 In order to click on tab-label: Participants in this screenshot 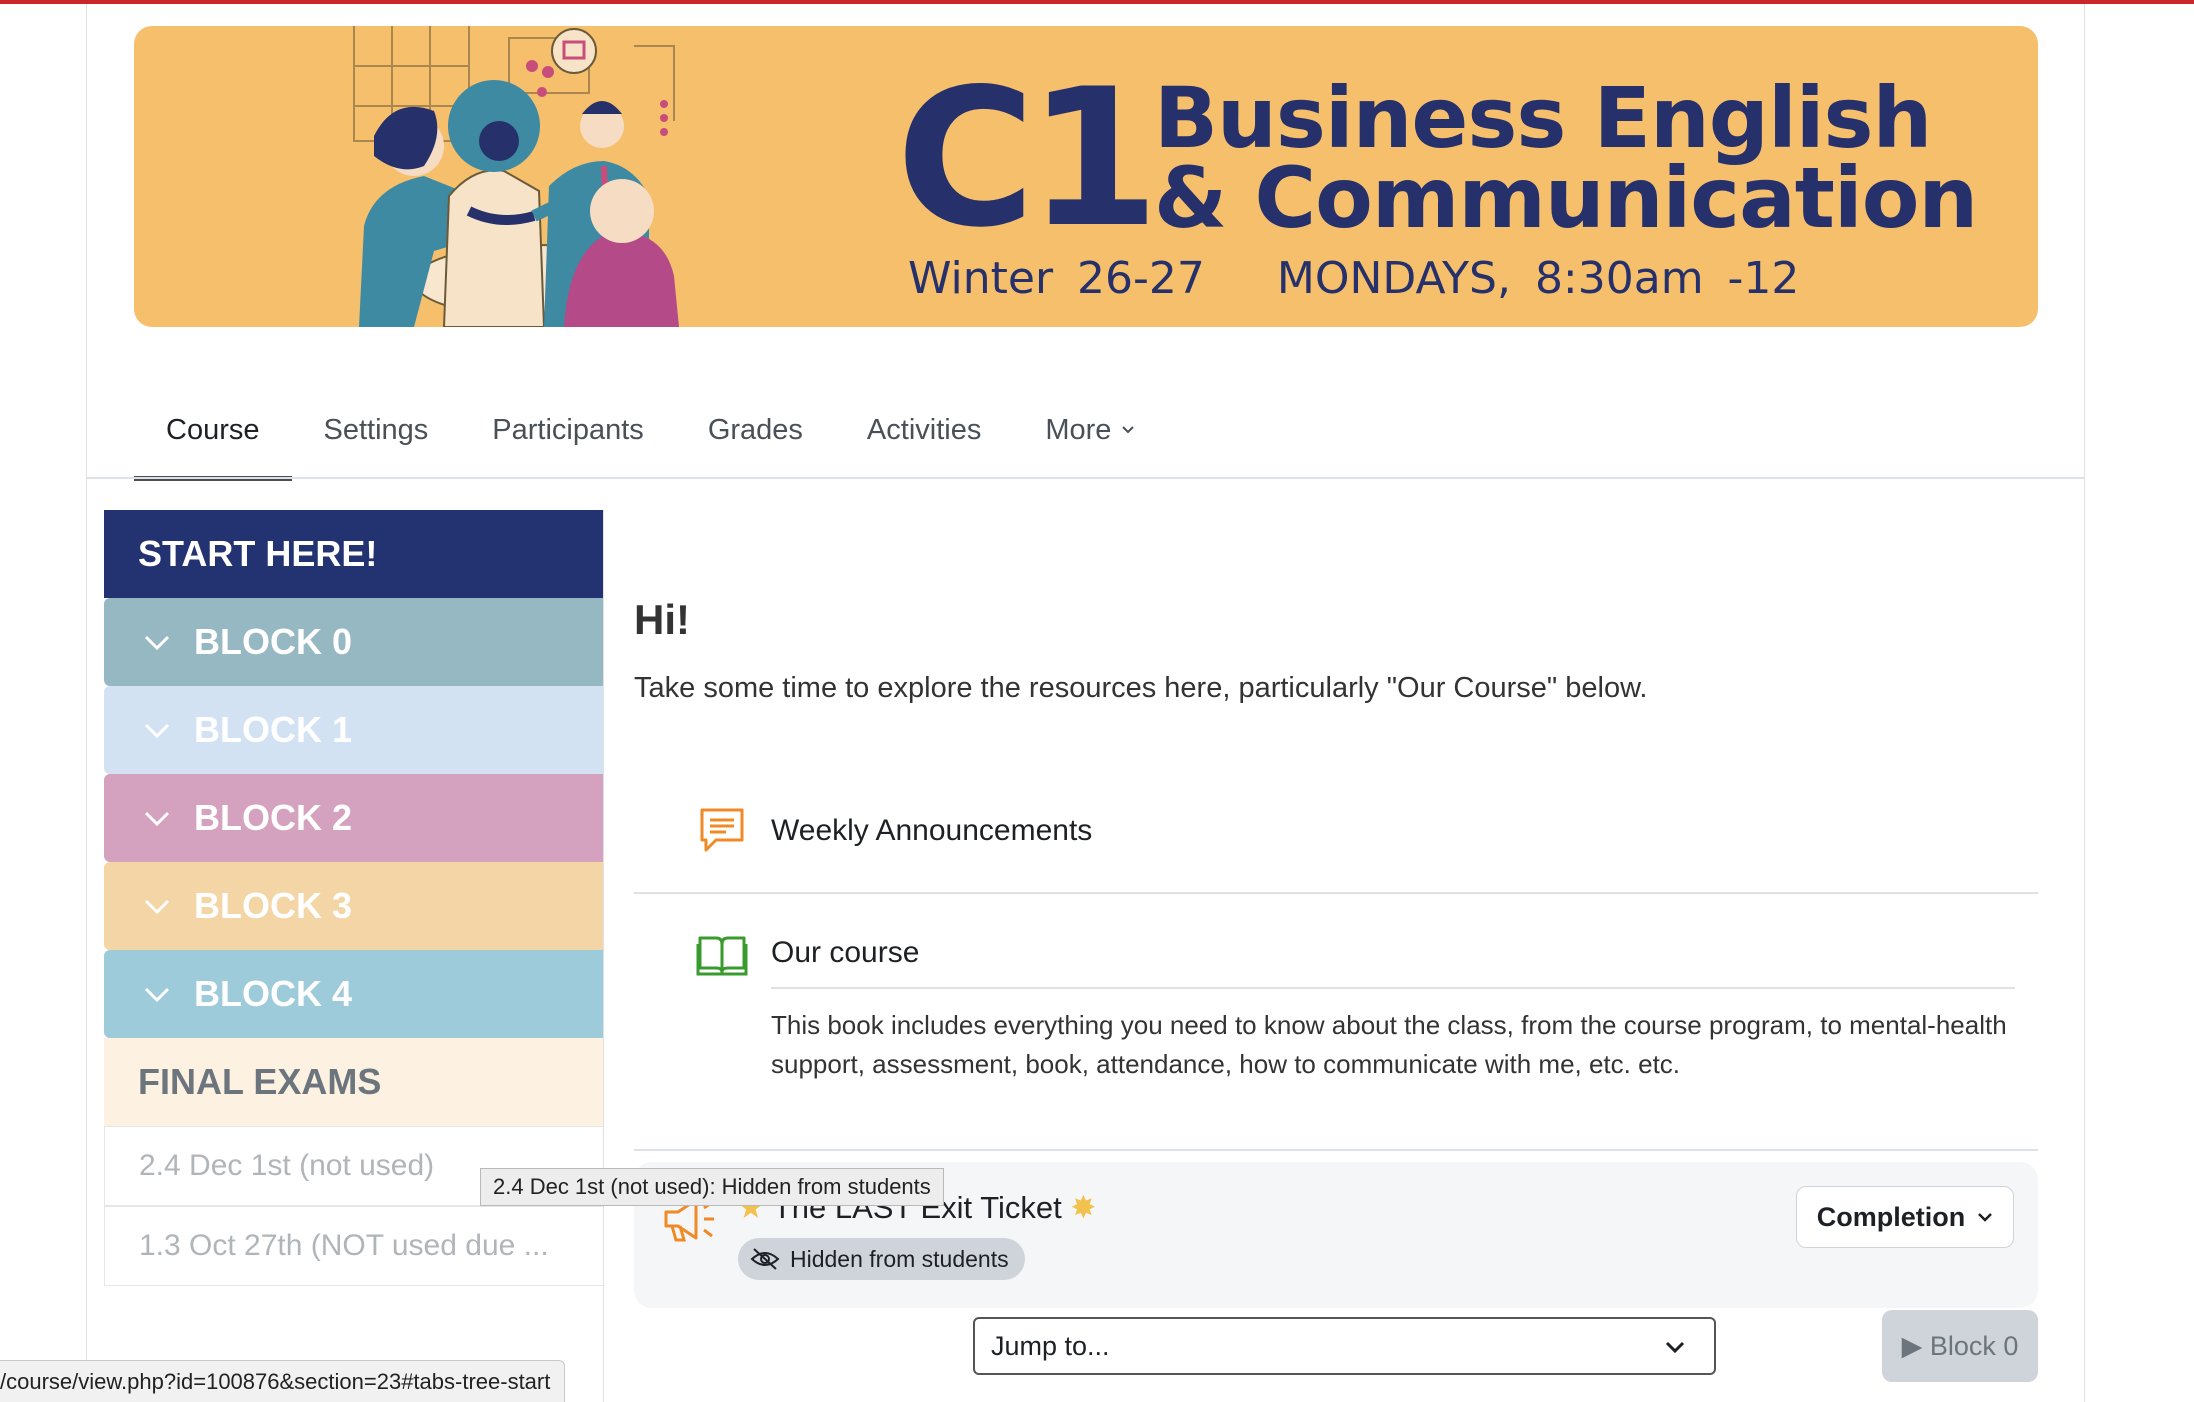, I will do `click(568, 429)`.